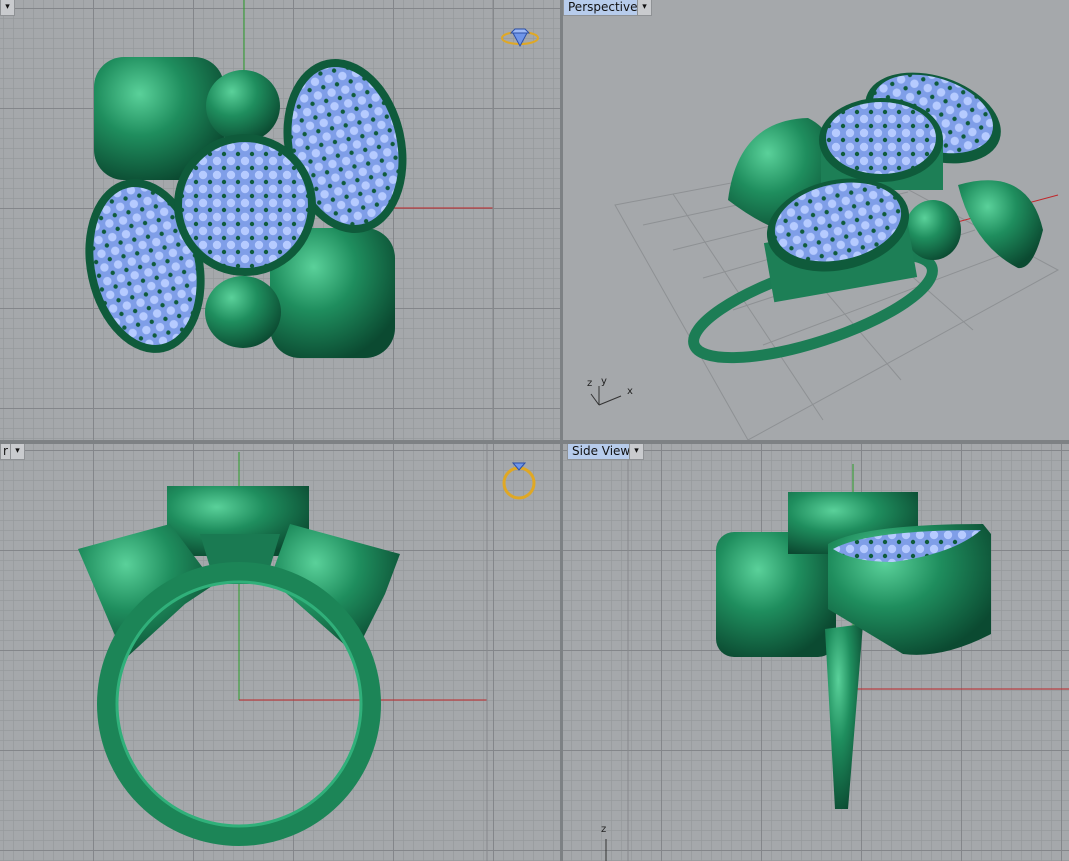  What do you see at coordinates (630, 391) in the screenshot?
I see `axis-label-x: x` at bounding box center [630, 391].